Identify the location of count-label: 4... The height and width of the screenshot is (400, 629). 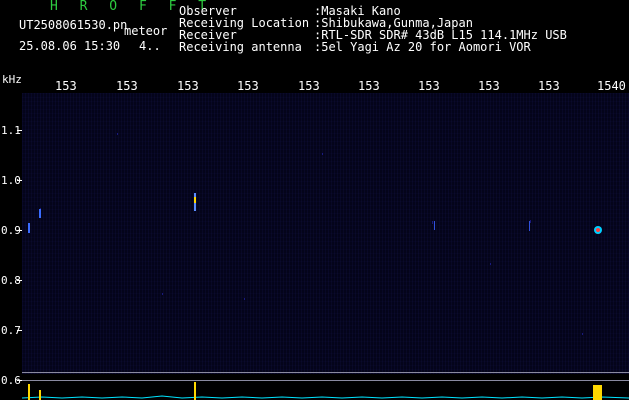
(150, 46).